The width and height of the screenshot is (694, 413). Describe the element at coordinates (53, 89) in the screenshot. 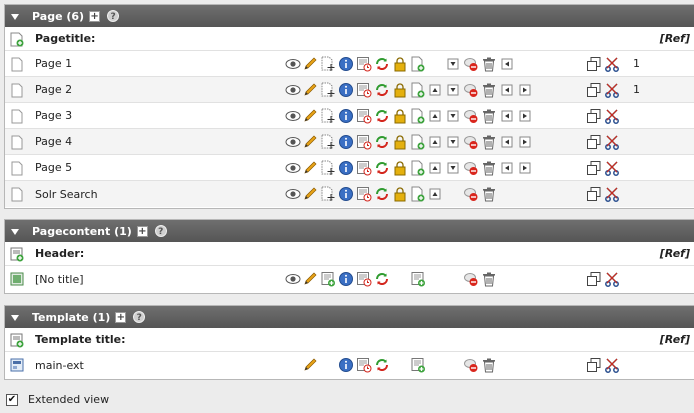

I see `page-title: Page 2` at that location.